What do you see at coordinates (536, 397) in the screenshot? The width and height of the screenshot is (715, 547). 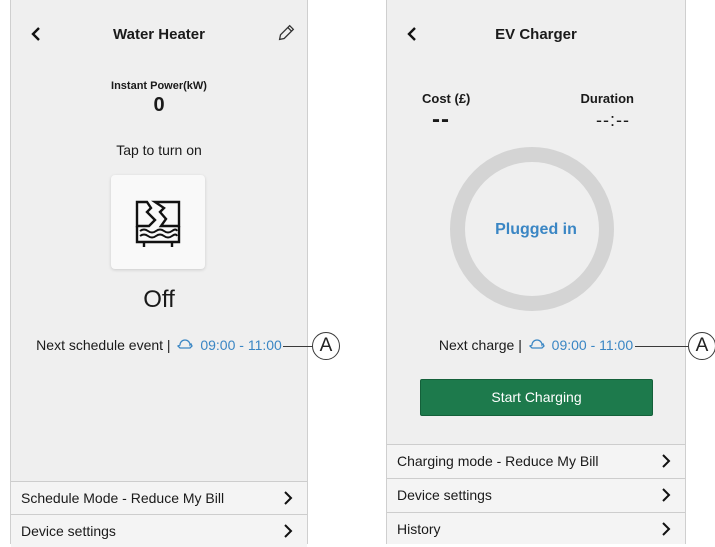 I see `start-charging-button: Start Charging` at bounding box center [536, 397].